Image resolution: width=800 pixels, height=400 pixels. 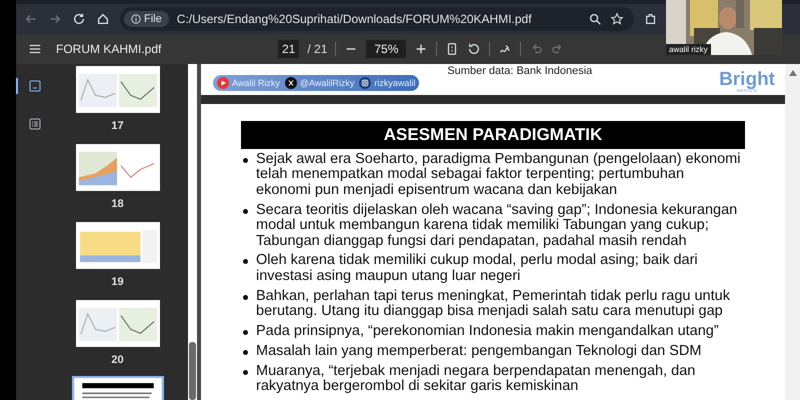 What do you see at coordinates (117, 361) in the screenshot?
I see `page-number-label: 20` at bounding box center [117, 361].